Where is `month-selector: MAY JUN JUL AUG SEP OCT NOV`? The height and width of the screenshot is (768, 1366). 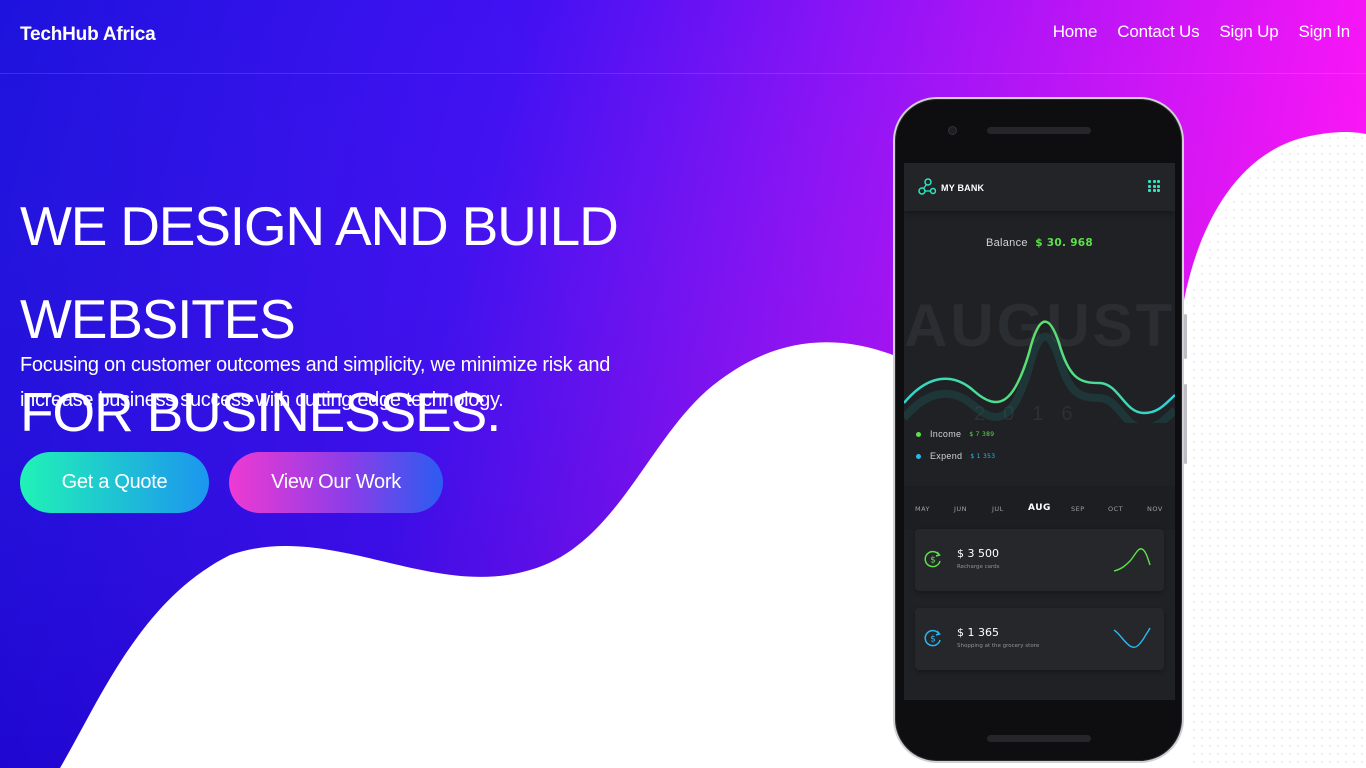 month-selector: MAY JUN JUL AUG SEP OCT NOV is located at coordinates (1039, 508).